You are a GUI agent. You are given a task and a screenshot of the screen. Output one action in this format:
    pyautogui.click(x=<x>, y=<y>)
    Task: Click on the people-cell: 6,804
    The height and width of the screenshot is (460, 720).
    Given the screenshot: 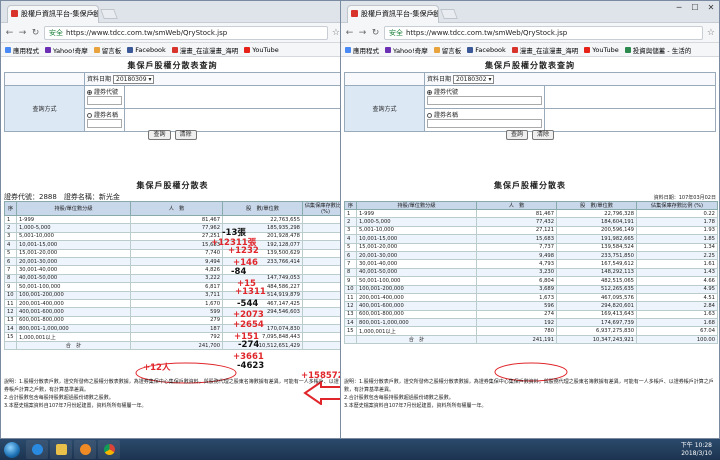 What is the action you would take?
    pyautogui.click(x=516, y=281)
    